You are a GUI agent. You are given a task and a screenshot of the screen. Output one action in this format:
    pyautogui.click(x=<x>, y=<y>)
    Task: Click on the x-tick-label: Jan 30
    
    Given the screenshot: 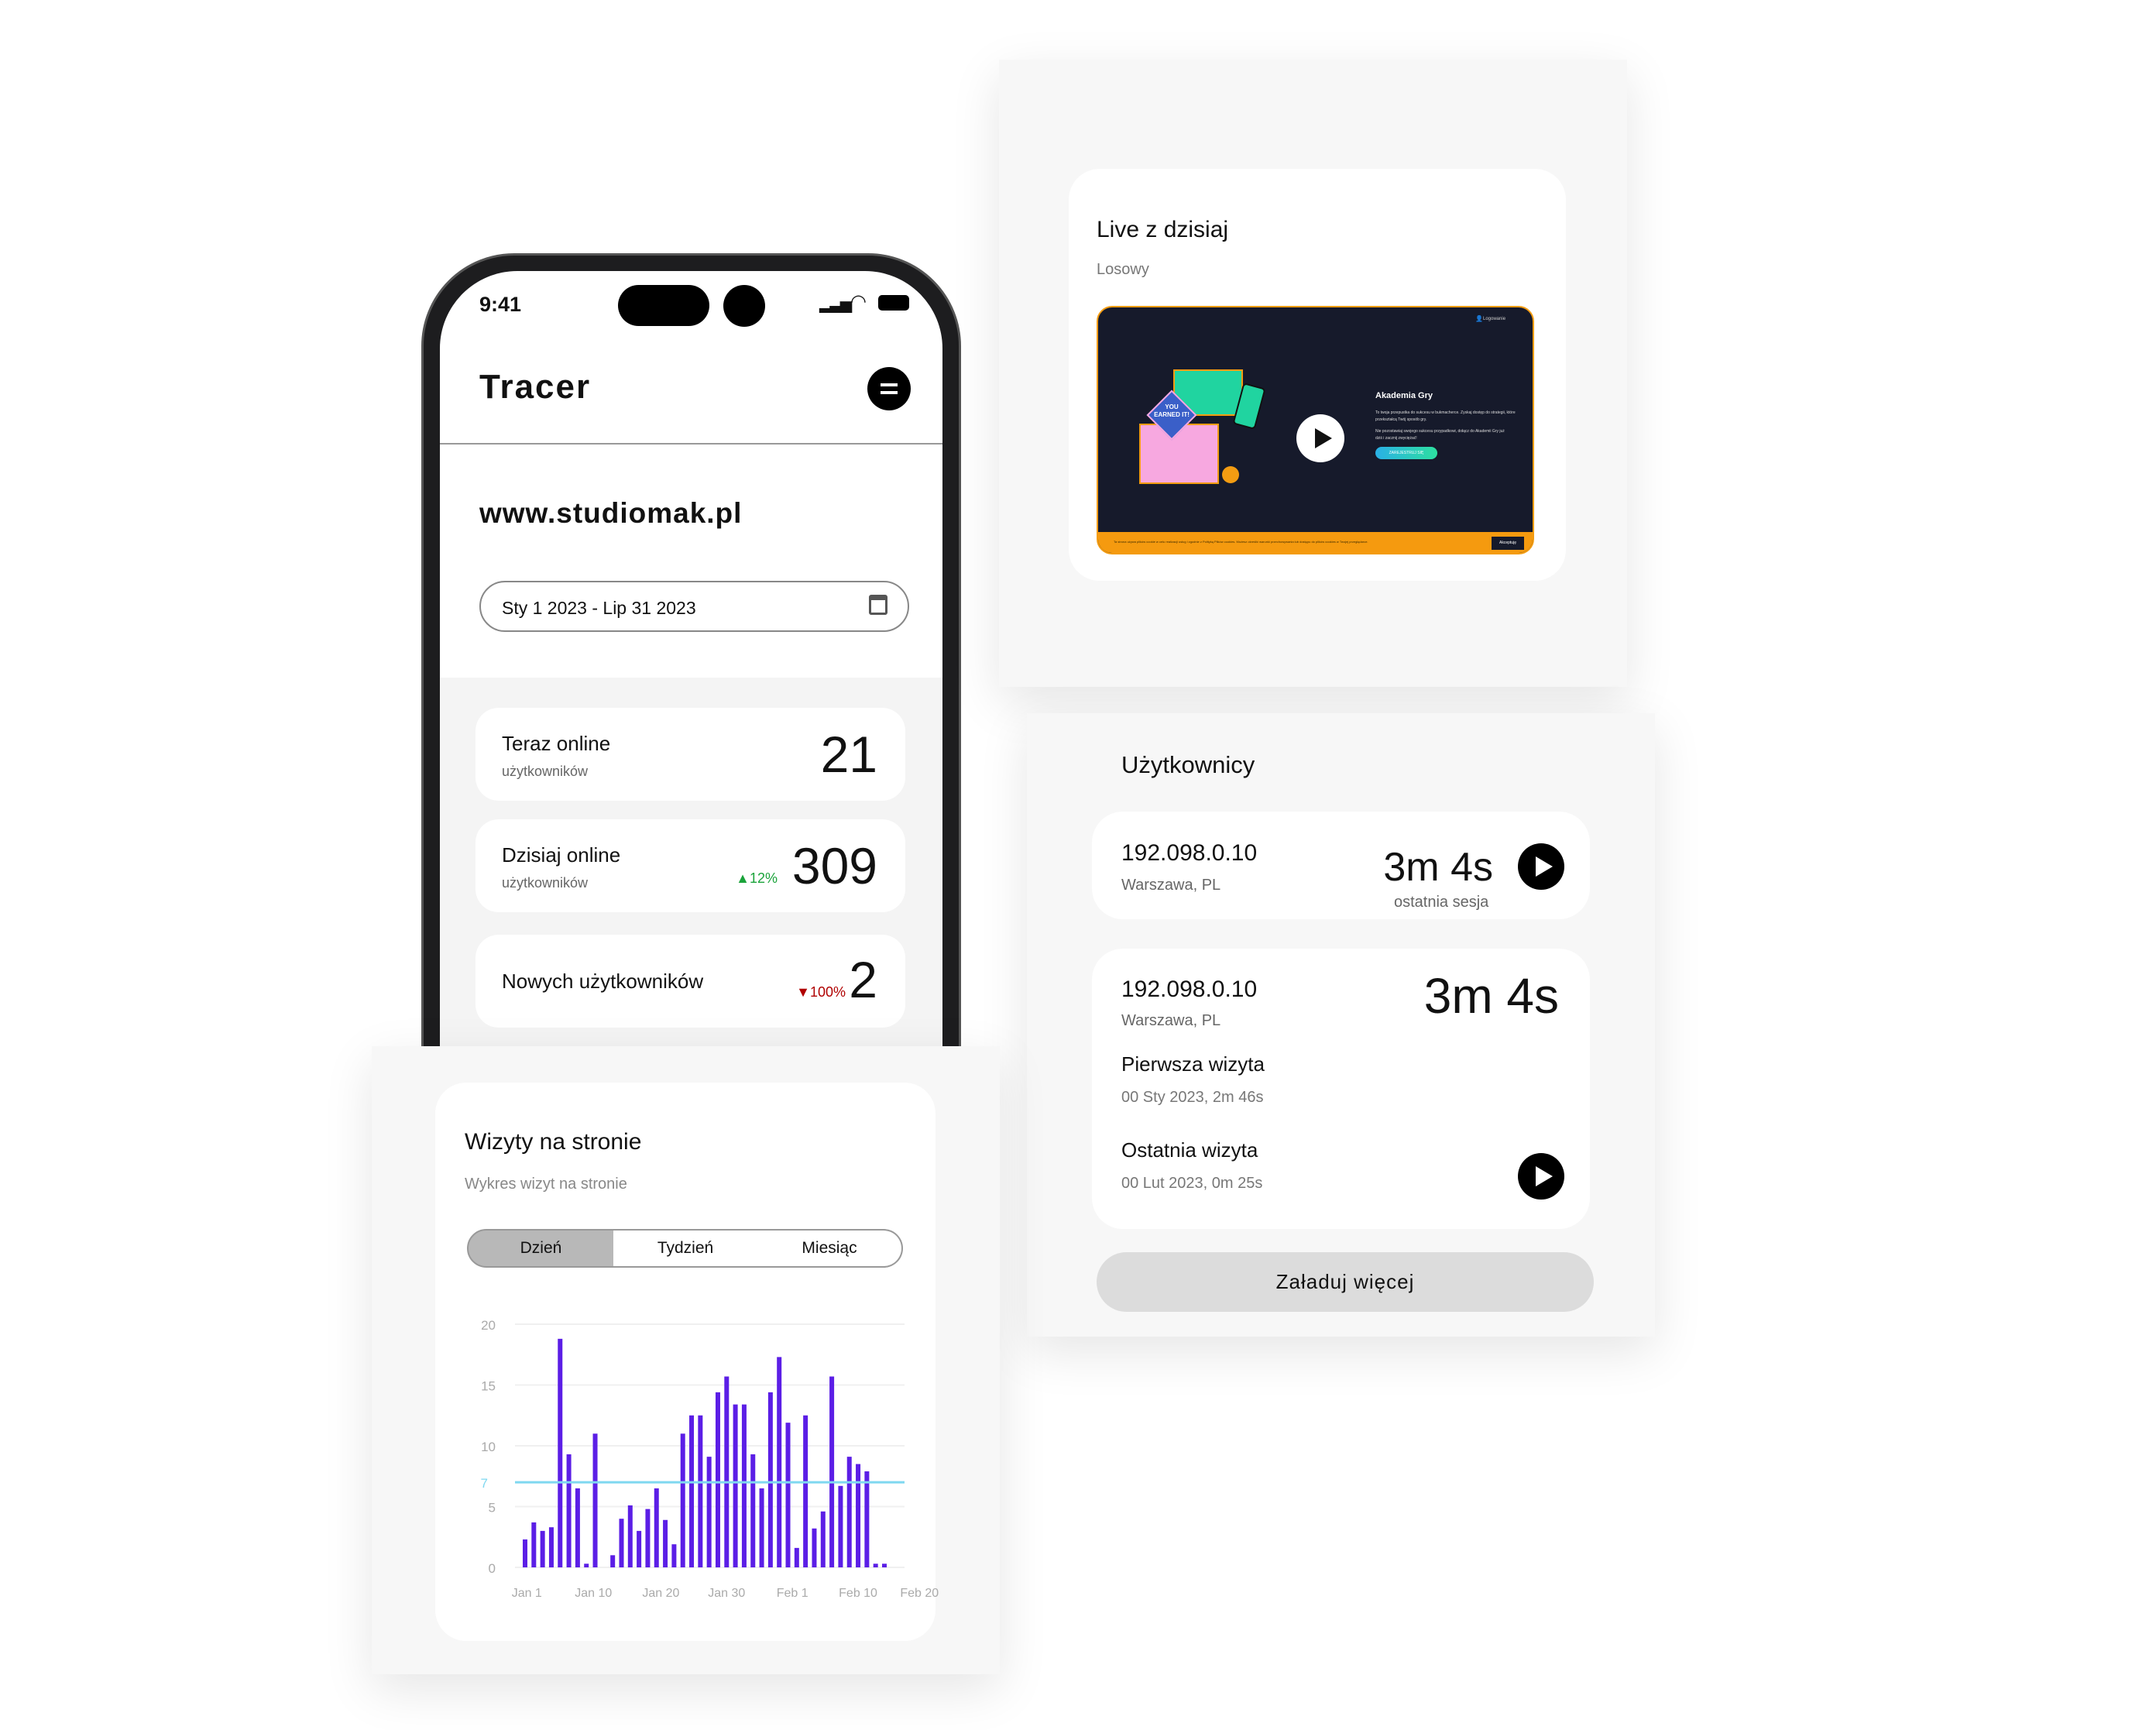 What is the action you would take?
    pyautogui.click(x=727, y=1594)
    